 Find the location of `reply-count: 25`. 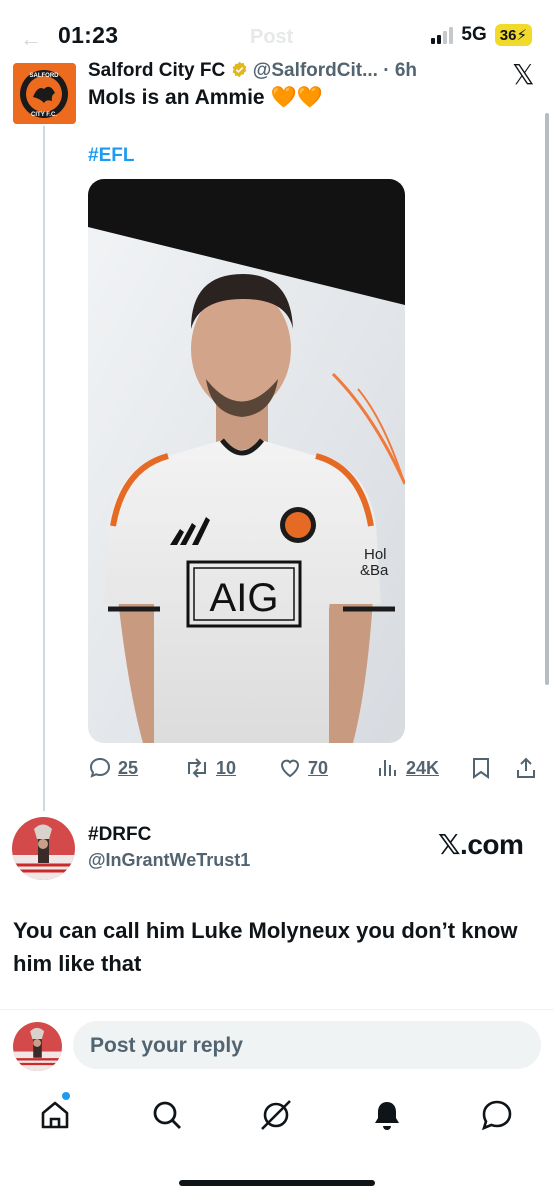

reply-count: 25 is located at coordinates (128, 767).